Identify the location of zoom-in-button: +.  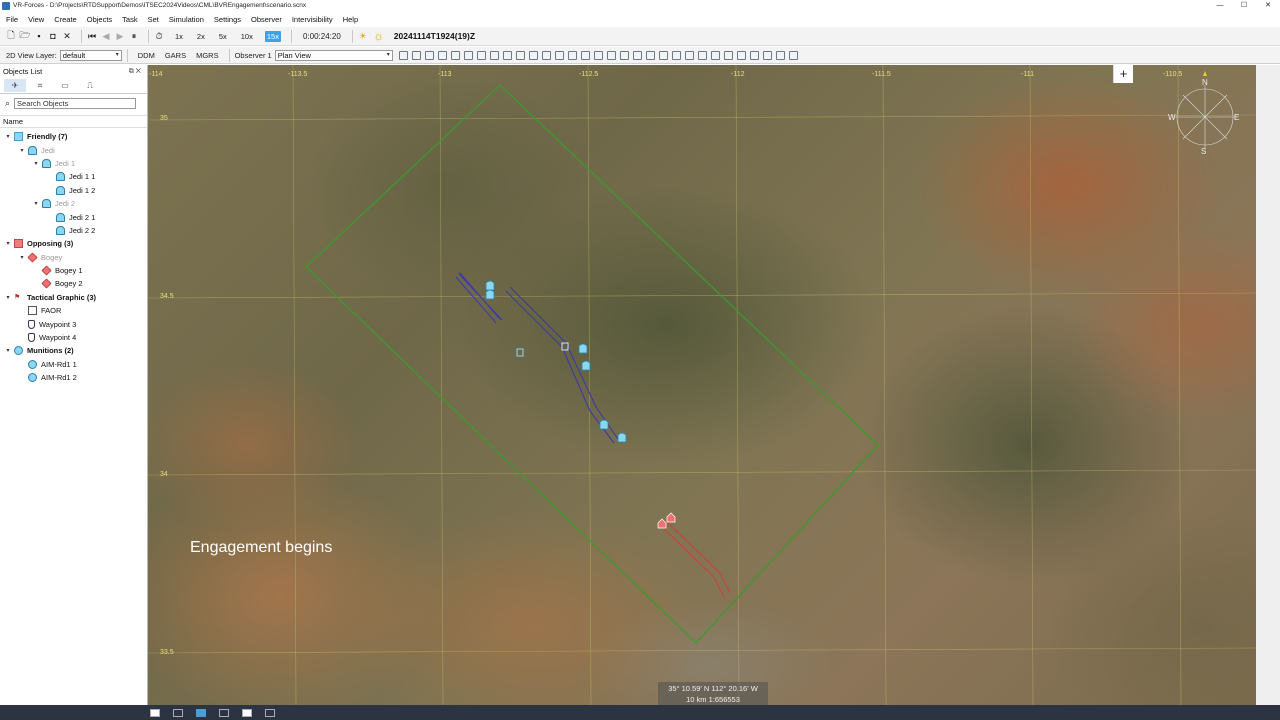
(1123, 74).